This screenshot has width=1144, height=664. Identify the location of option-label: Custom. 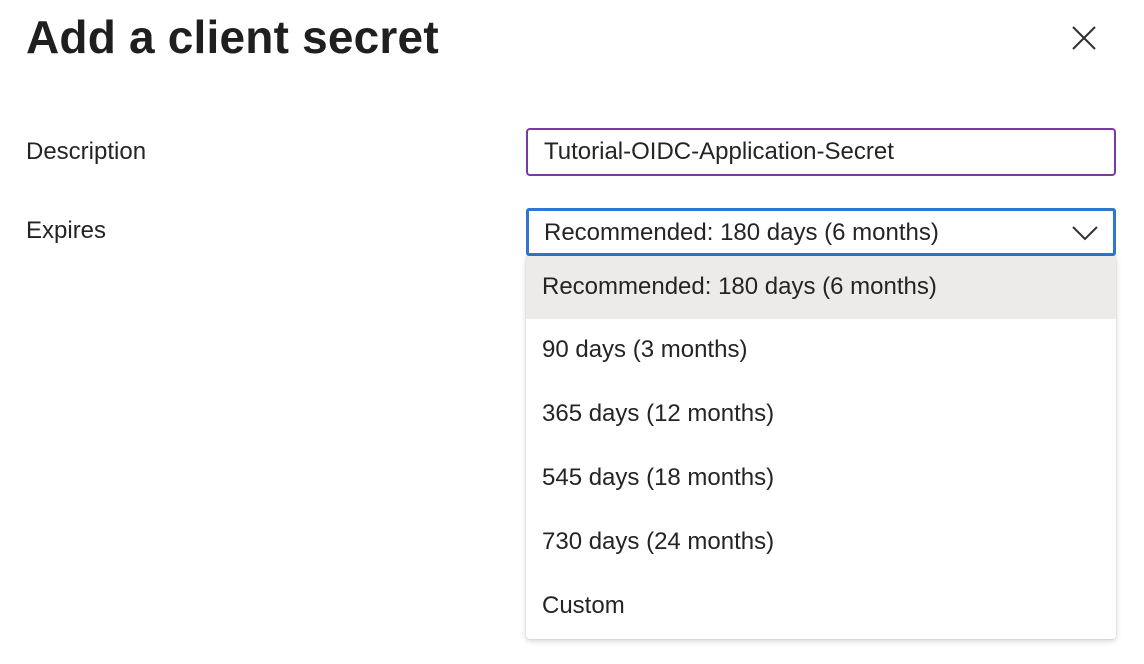
(583, 605).